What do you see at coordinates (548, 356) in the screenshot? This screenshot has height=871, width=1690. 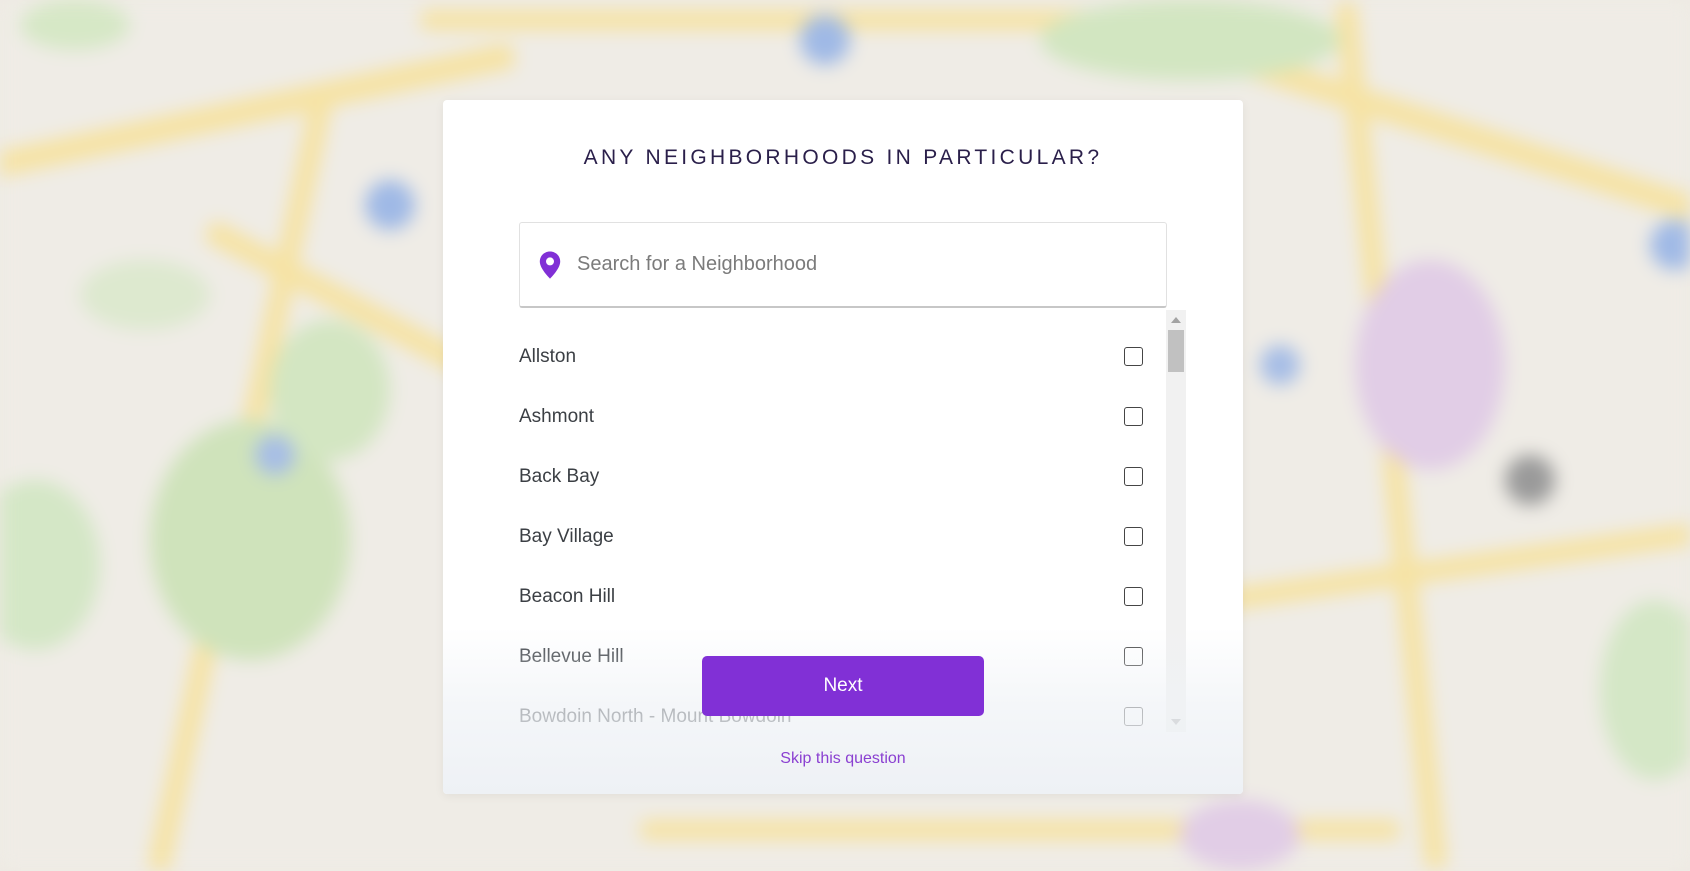 I see `neighborhood-label: Allston` at bounding box center [548, 356].